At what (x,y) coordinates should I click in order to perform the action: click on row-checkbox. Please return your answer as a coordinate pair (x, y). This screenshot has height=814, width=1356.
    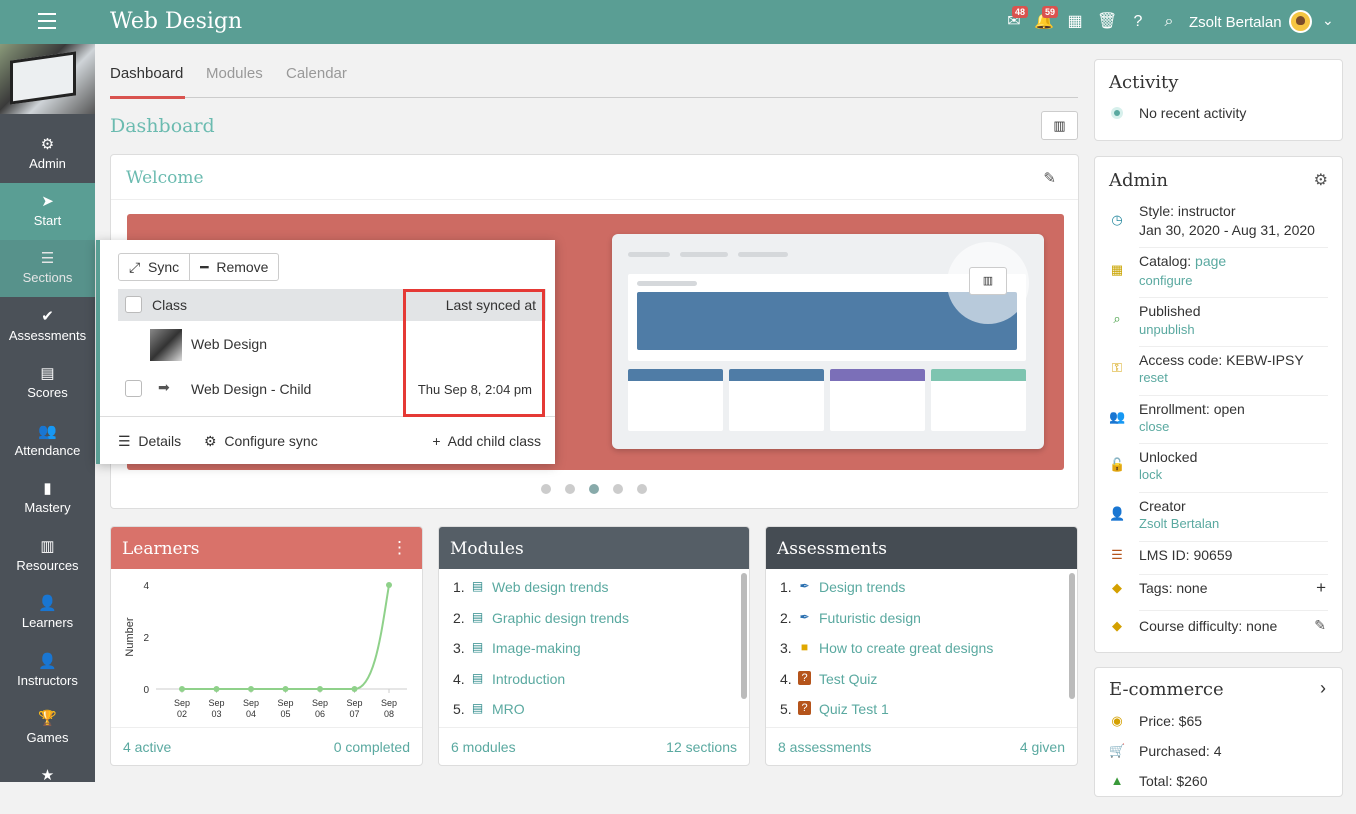
    Looking at the image, I should click on (133, 388).